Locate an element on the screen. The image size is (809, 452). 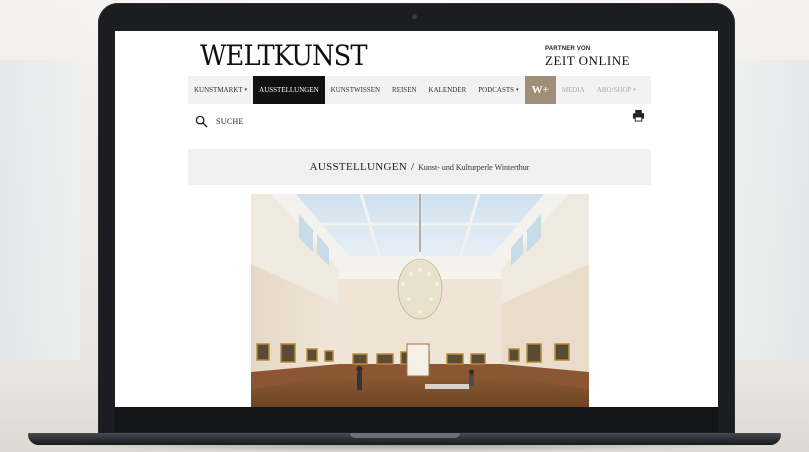
nav-item-label: W+ is located at coordinates (540, 90).